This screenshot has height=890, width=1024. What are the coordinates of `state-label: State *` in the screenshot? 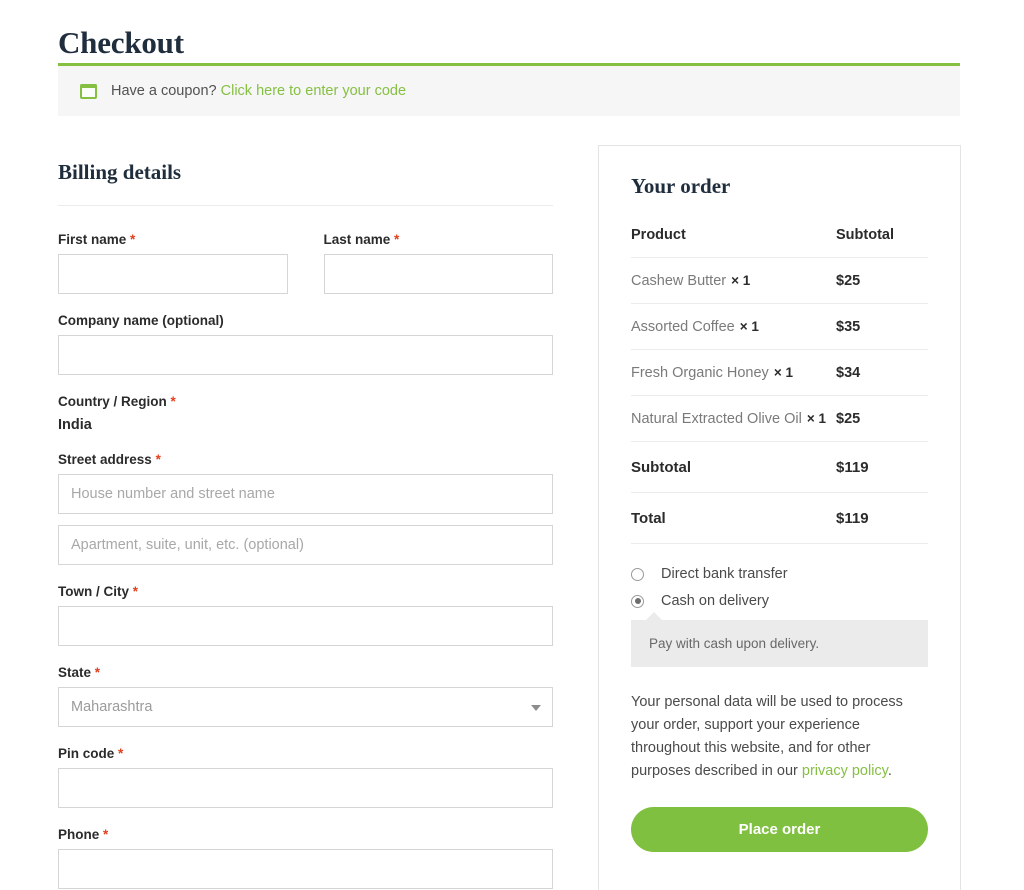 It's located at (305, 672).